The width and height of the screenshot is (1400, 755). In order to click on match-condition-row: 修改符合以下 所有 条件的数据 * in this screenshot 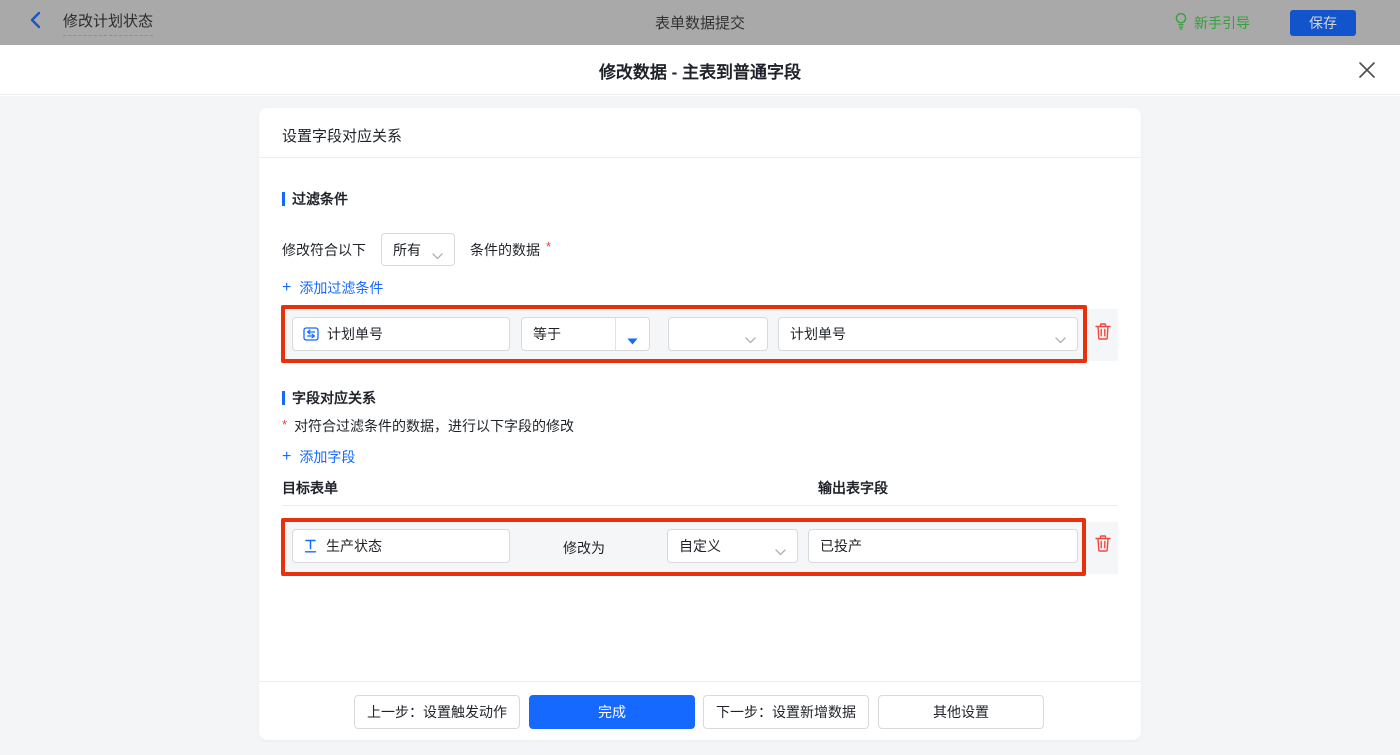, I will do `click(416, 249)`.